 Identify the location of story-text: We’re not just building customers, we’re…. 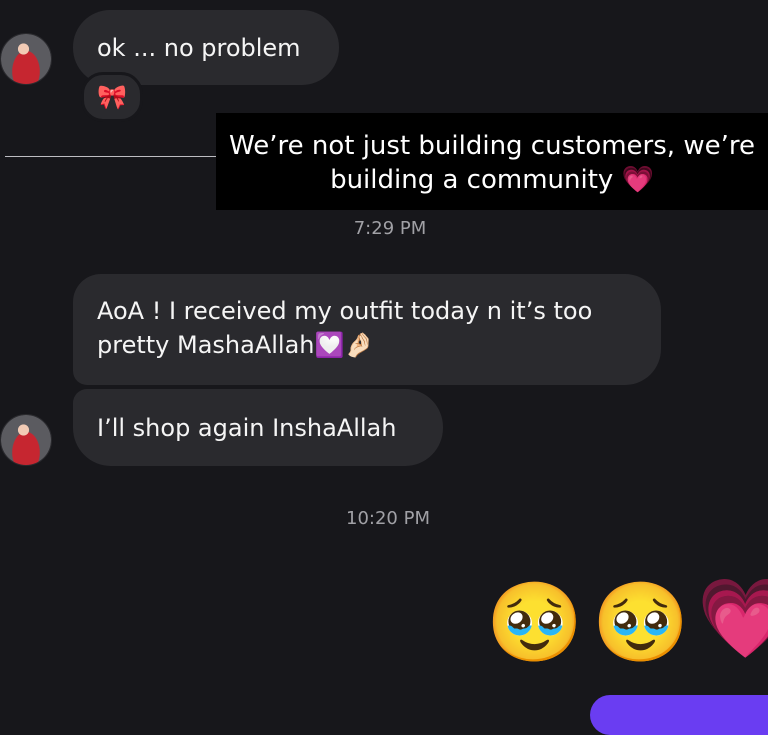
(492, 163).